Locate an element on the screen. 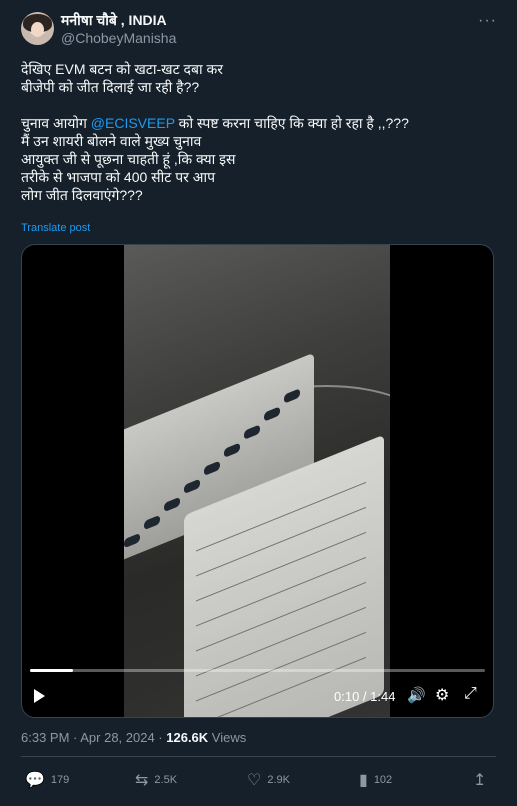 This screenshot has width=517, height=806. tweet-line: मैं उन शायरी बोलने वाले मुख्य चुनाव is located at coordinates (111, 141).